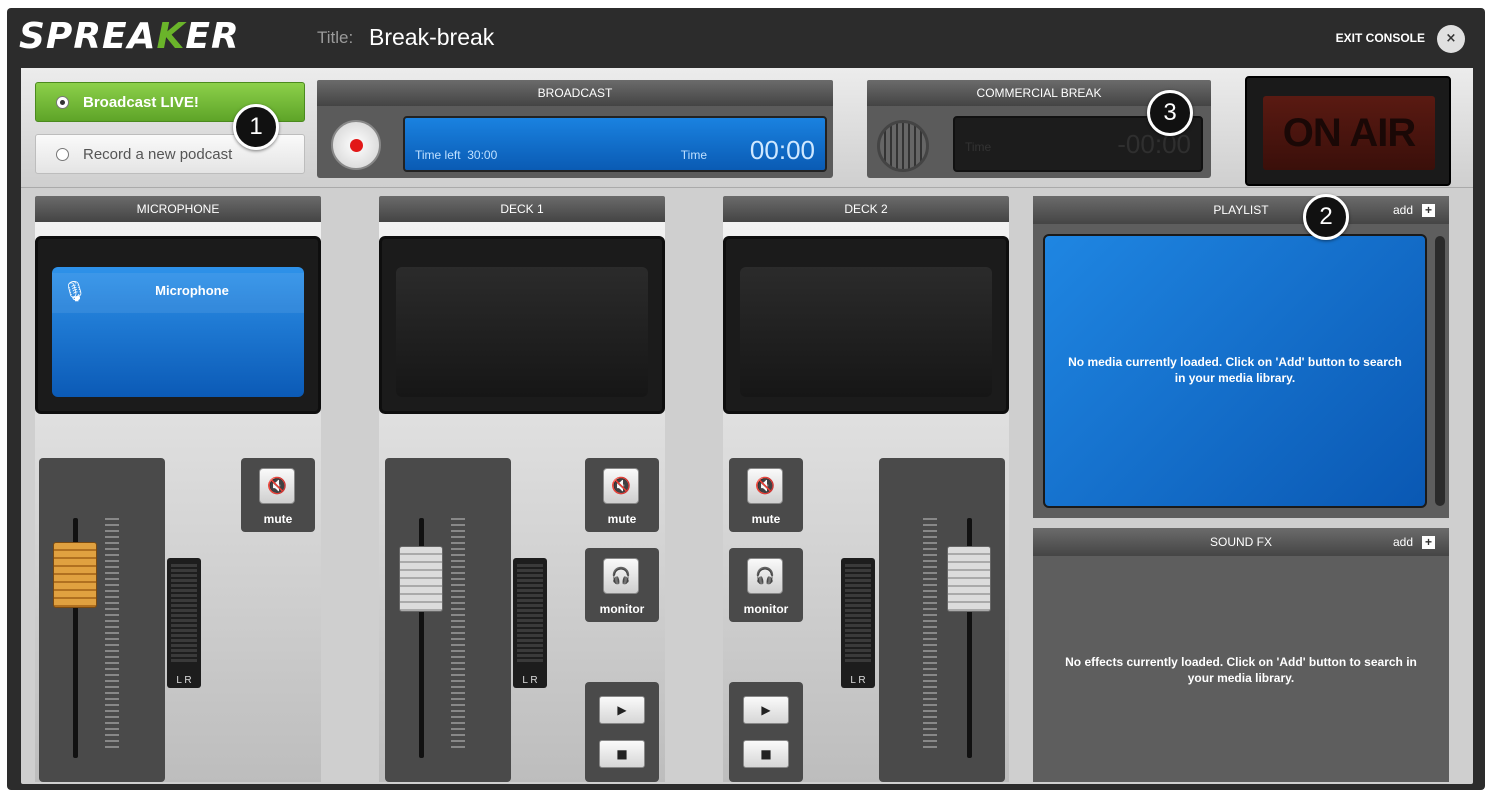 The height and width of the screenshot is (795, 1492). Describe the element at coordinates (178, 209) in the screenshot. I see `microphone-header: MICROPHONE` at that location.